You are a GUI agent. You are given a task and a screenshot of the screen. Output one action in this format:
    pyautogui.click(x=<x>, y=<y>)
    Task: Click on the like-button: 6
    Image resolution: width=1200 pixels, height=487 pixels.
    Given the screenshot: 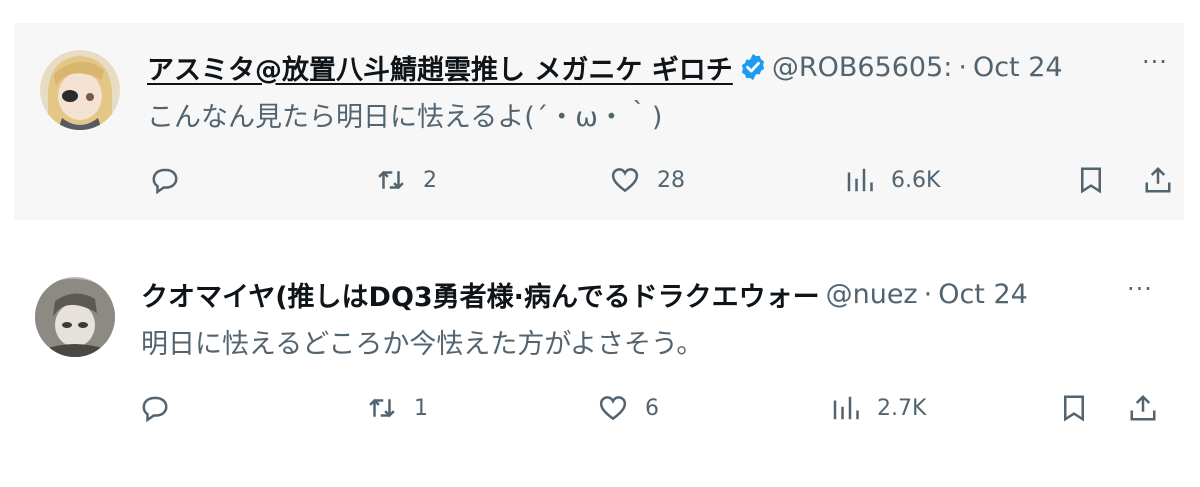 What is the action you would take?
    pyautogui.click(x=628, y=408)
    